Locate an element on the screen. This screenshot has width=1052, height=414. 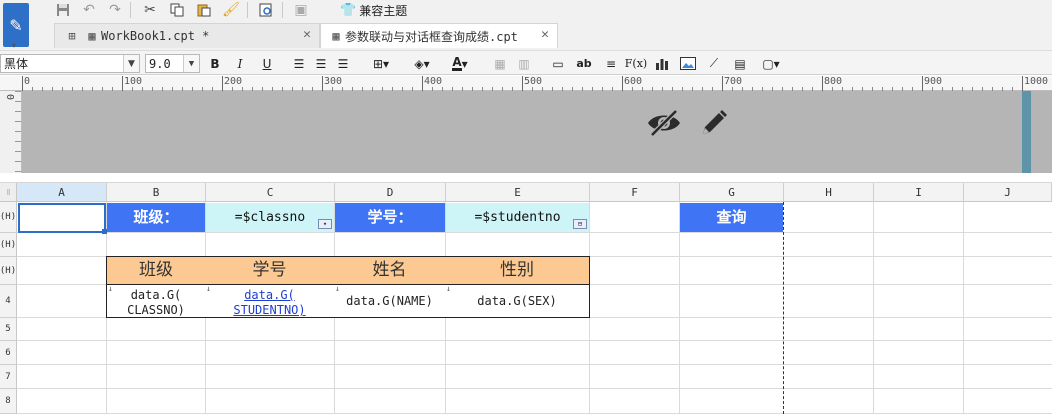
panel-splitter is located at coordinates (526, 178).